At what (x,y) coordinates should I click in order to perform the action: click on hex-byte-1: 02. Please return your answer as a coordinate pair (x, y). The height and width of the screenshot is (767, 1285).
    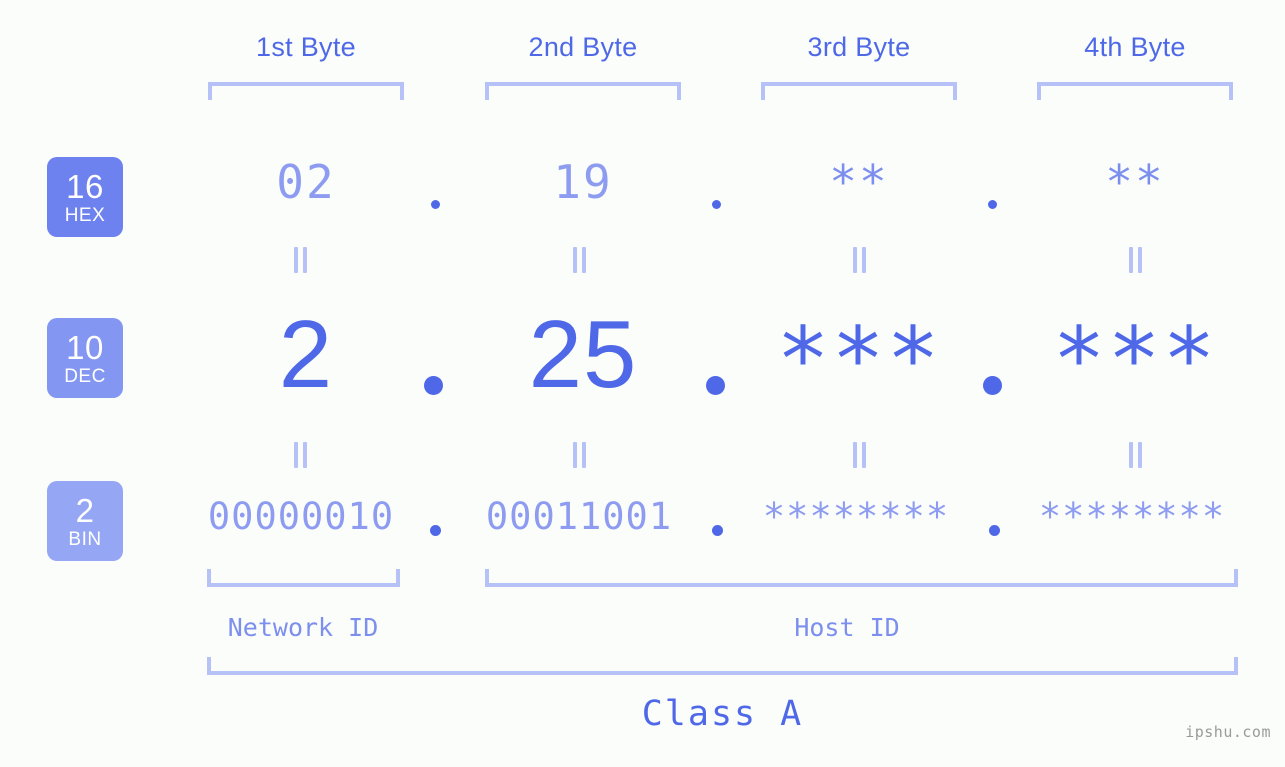
    Looking at the image, I should click on (306, 182).